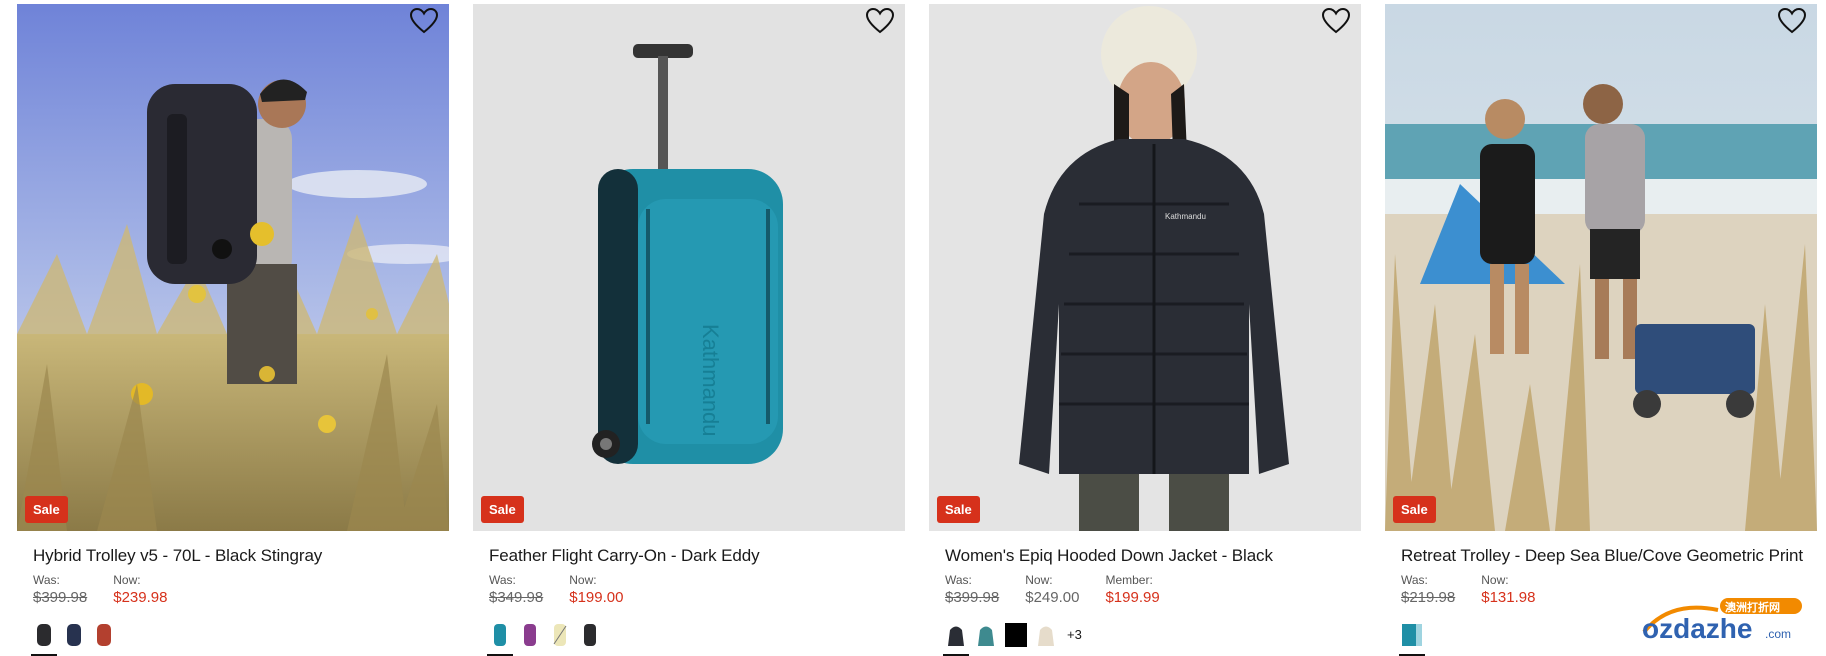 The height and width of the screenshot is (656, 1826). I want to click on color-swatches: +3, so click(1012, 639).